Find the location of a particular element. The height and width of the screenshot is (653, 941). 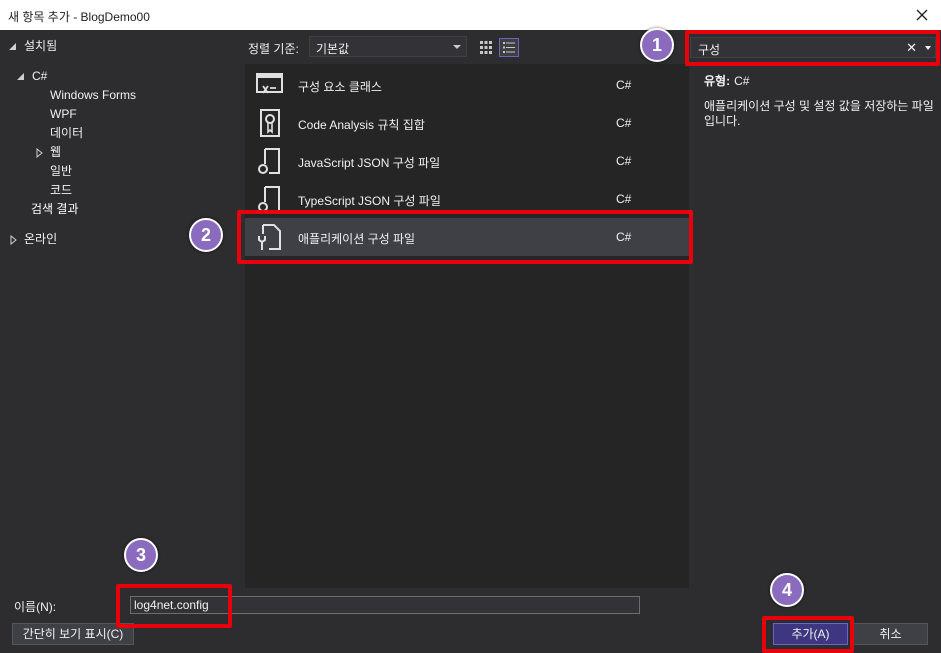

description: 애플리케이션 구성 및 설정 값을 저장하는 파일입니다. is located at coordinates (819, 113).